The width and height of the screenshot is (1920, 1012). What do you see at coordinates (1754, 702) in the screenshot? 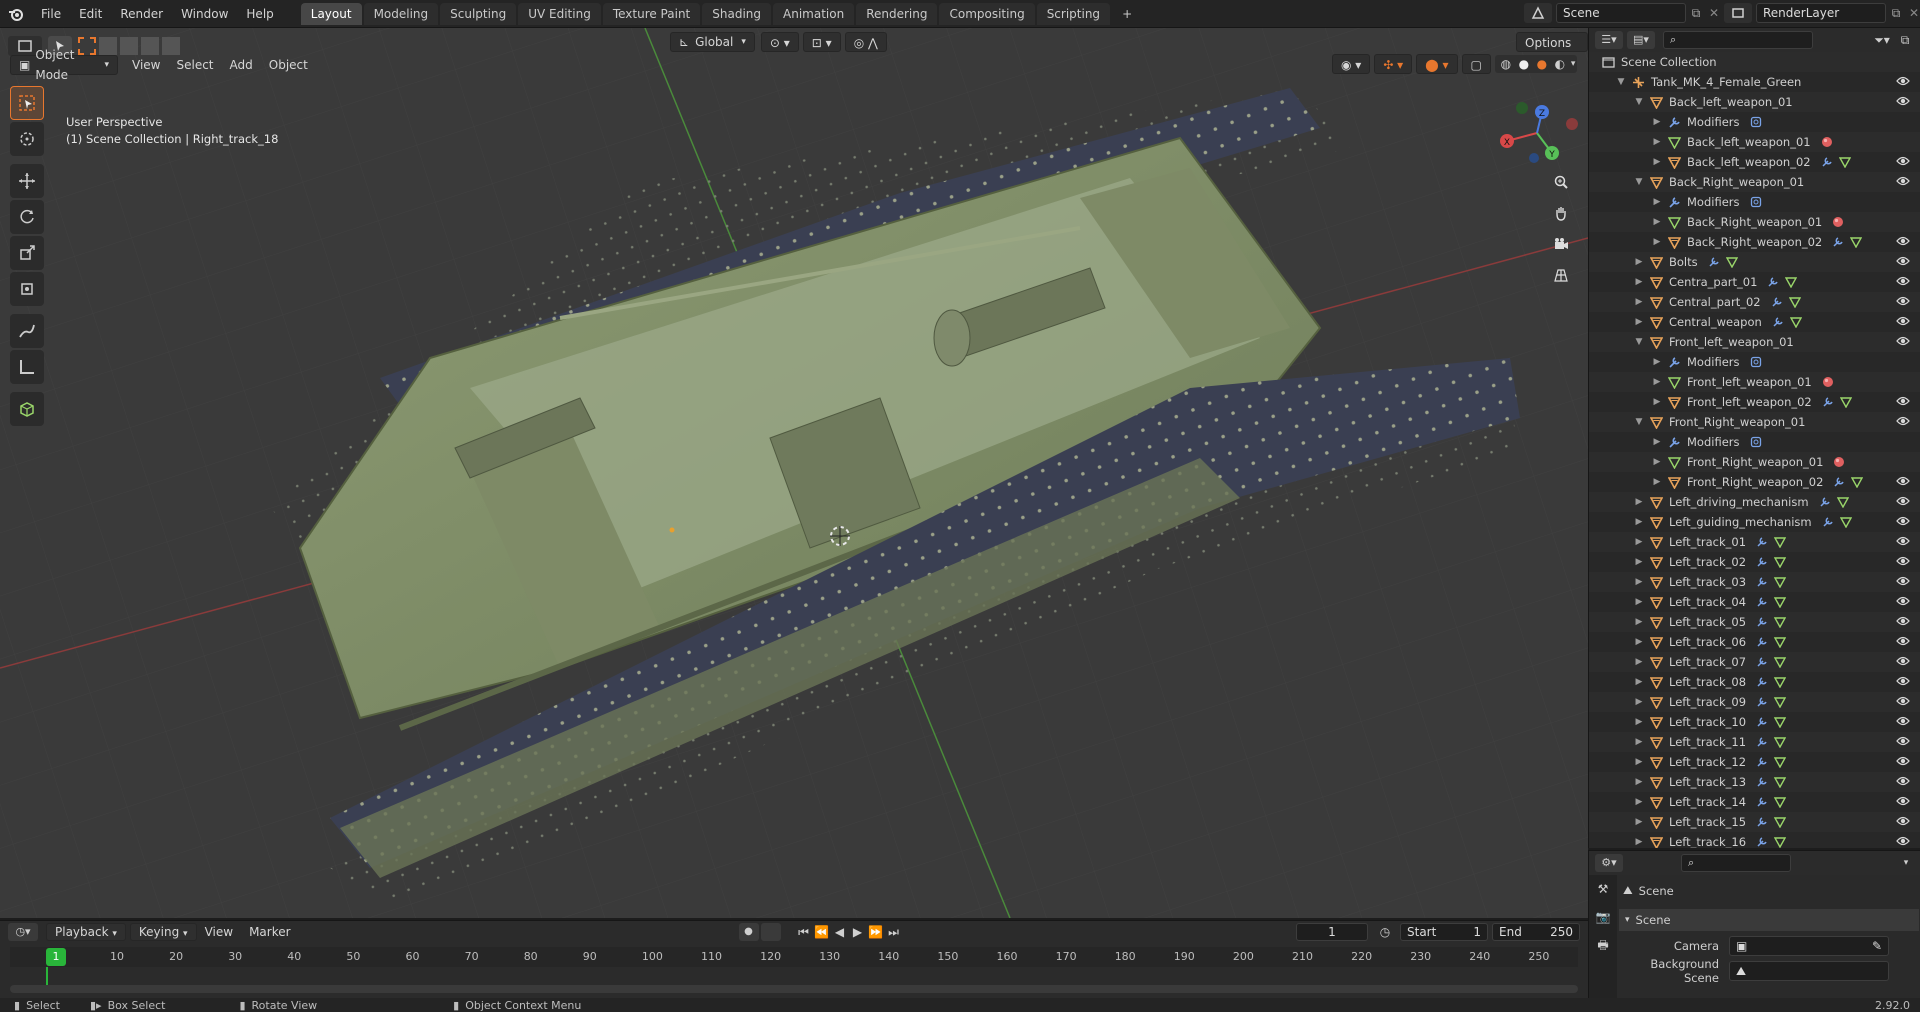
I see `outliner-item: ▶ Left_track_09` at bounding box center [1754, 702].